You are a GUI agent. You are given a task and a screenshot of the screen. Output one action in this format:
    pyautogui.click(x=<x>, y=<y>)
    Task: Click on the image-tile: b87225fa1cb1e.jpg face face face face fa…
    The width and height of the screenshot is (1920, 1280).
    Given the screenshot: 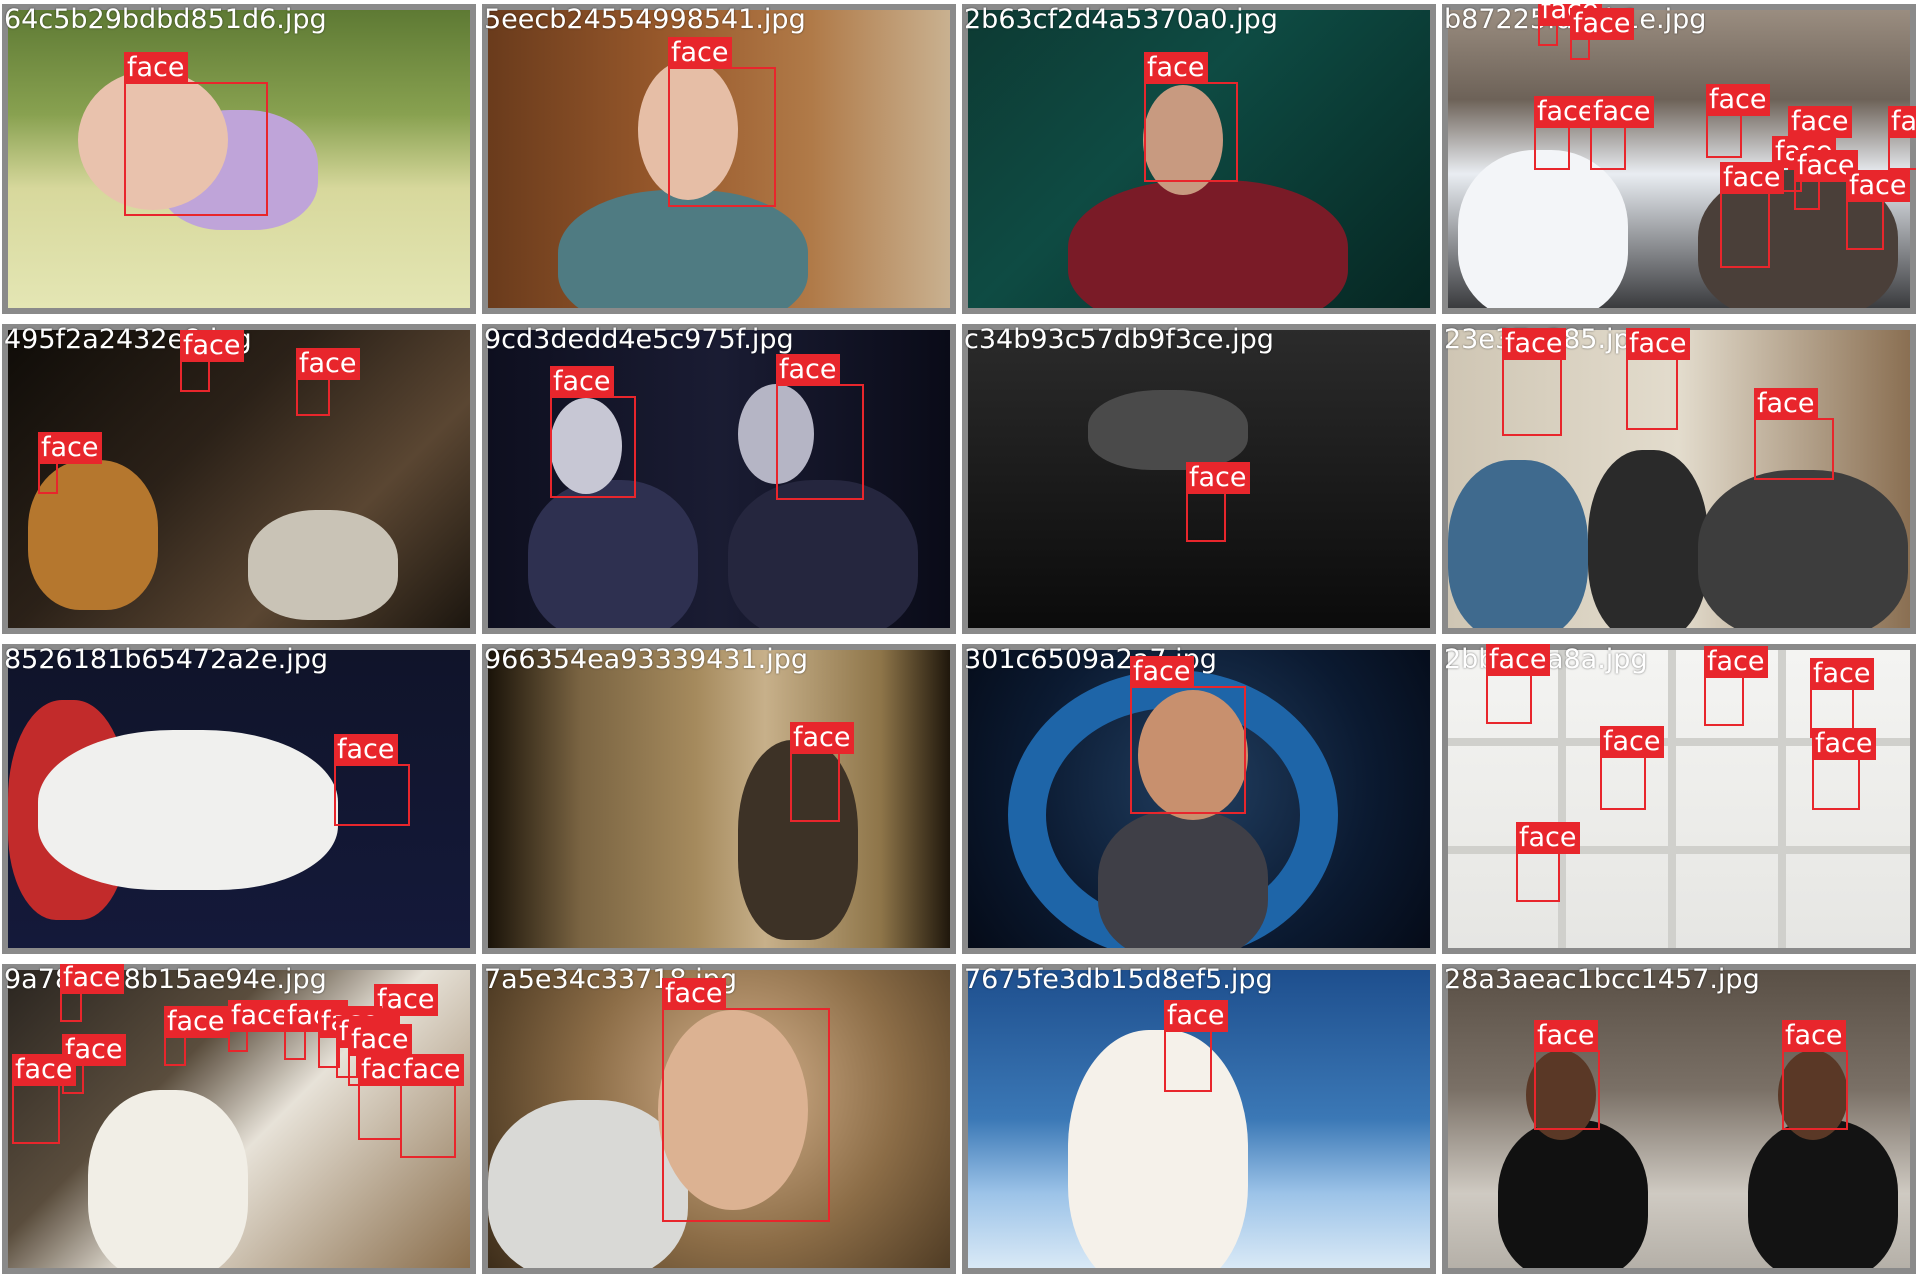 What is the action you would take?
    pyautogui.click(x=1679, y=159)
    